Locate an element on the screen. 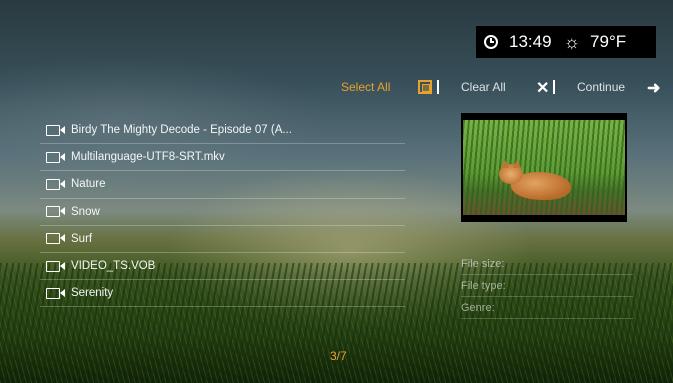 The image size is (673, 383). continue-button: Continue is located at coordinates (601, 90).